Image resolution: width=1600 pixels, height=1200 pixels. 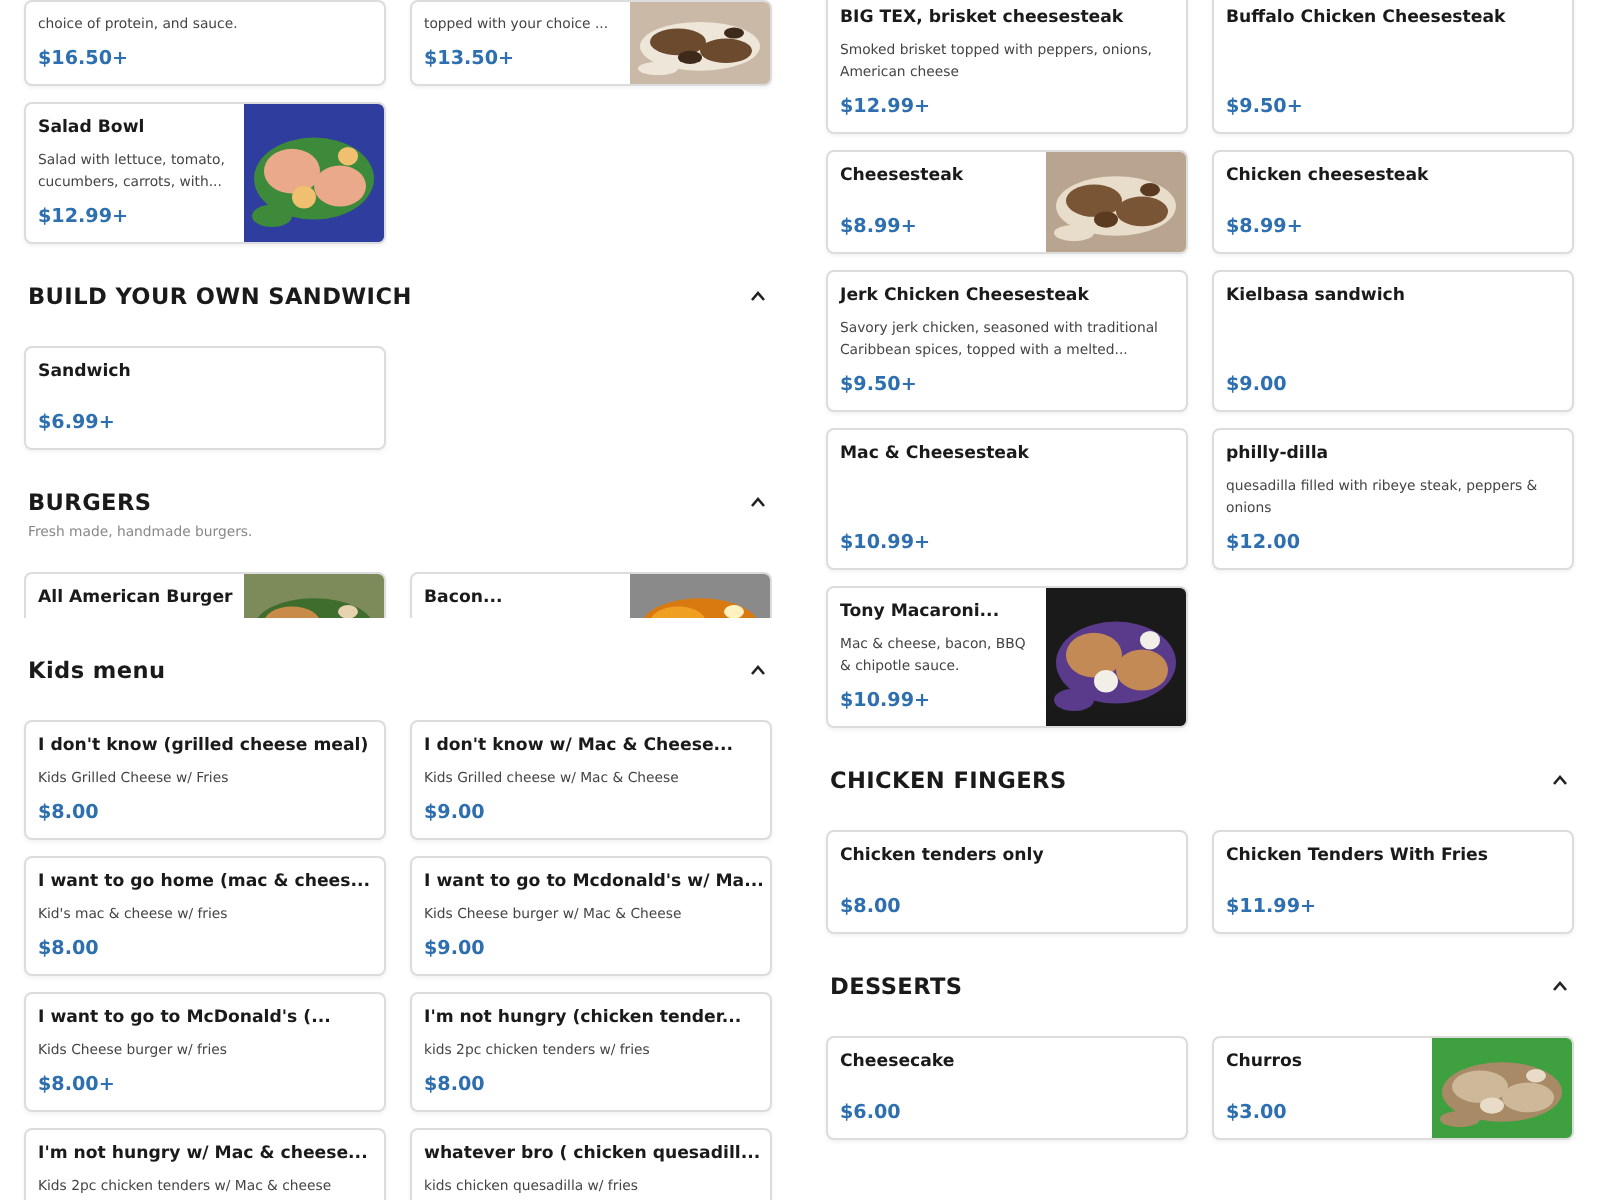 What do you see at coordinates (898, 1063) in the screenshot?
I see `item-name: Cheesecake` at bounding box center [898, 1063].